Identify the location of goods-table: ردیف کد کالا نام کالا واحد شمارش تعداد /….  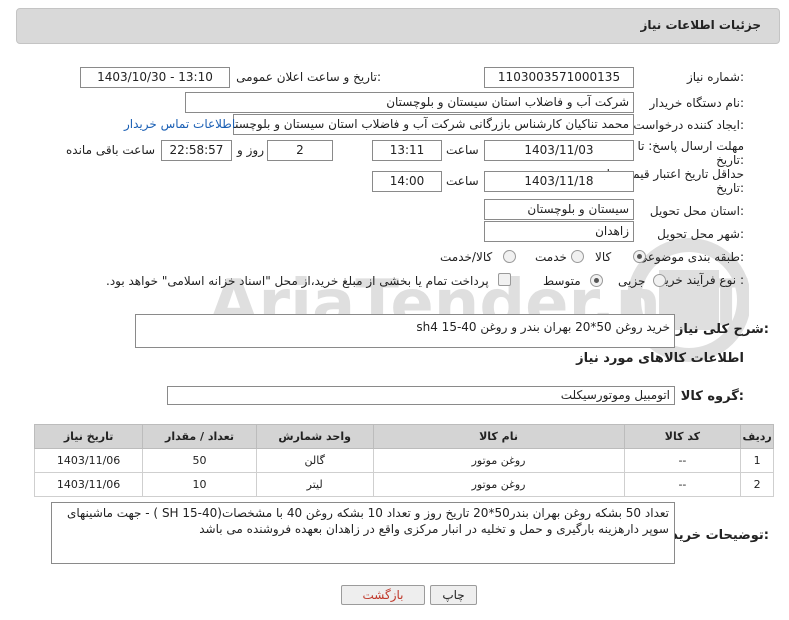
(403, 460).